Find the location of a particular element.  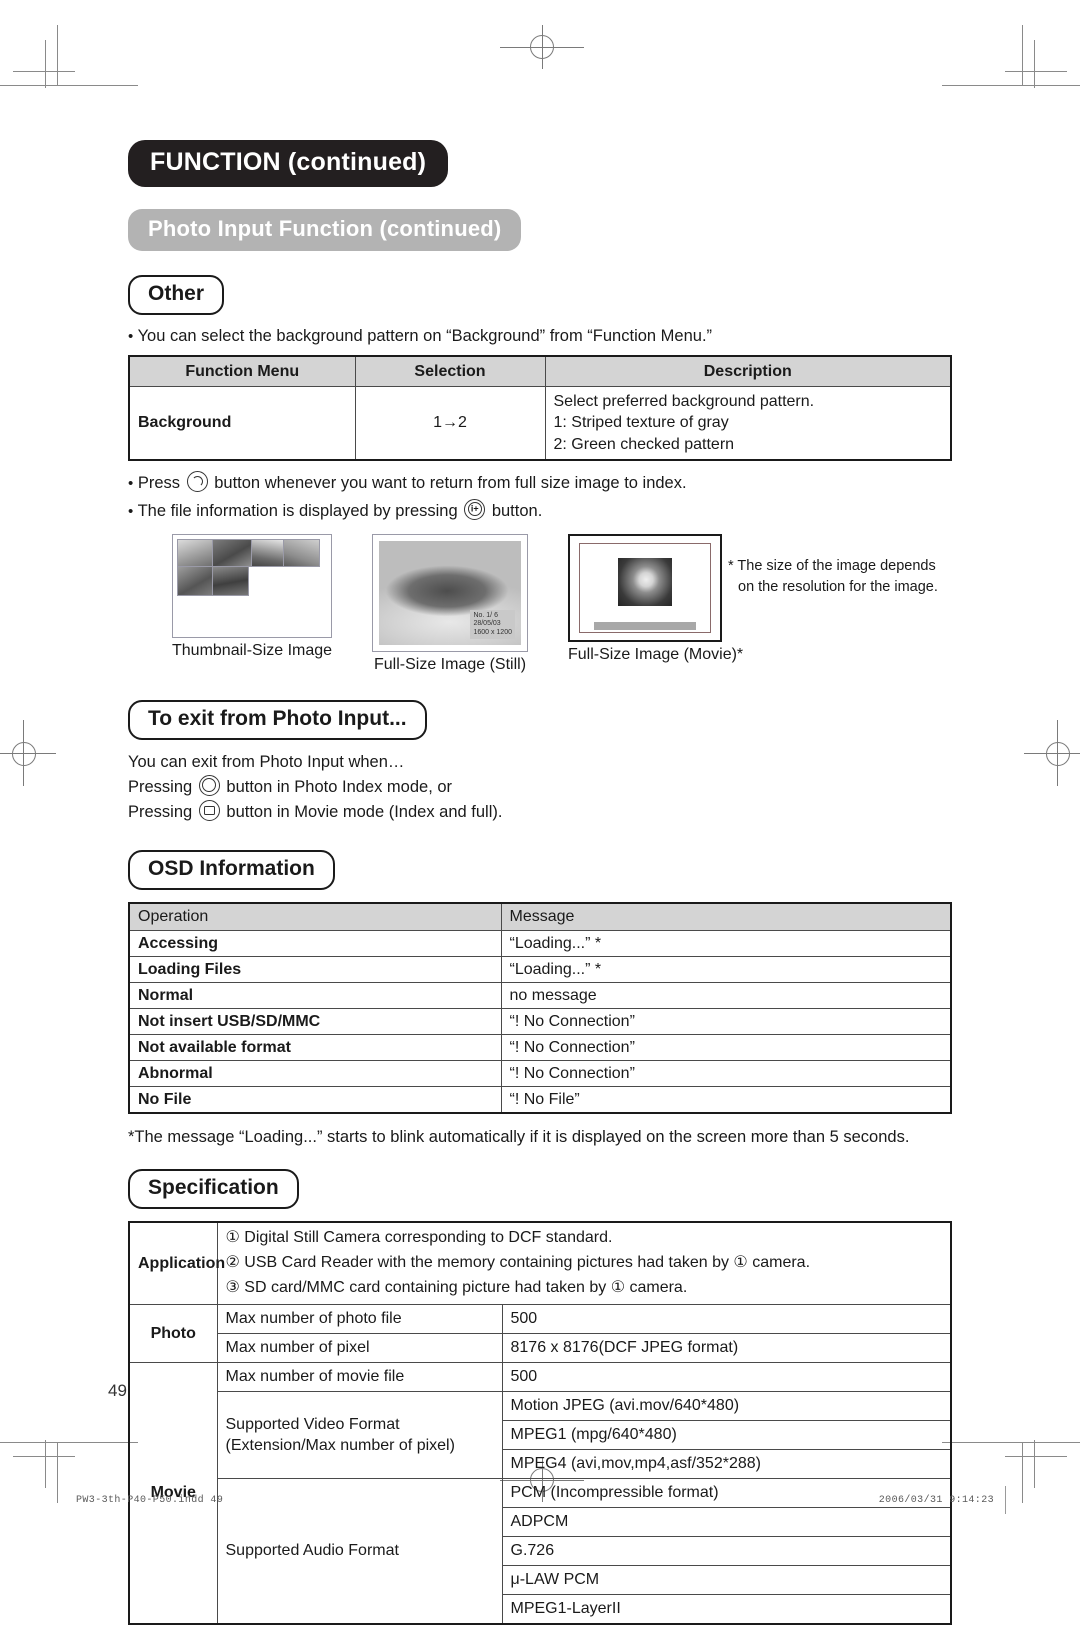

table-row: Photo Max number of photo file 500 is located at coordinates (540, 1333).